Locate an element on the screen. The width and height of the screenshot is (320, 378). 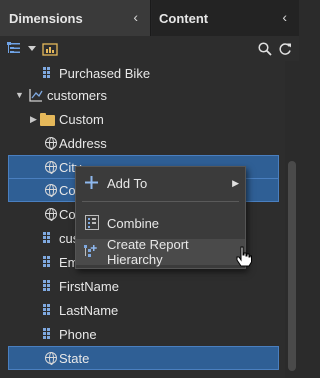
tab-bar: Dimensions ‹ Content ‹ is located at coordinates (149, 18).